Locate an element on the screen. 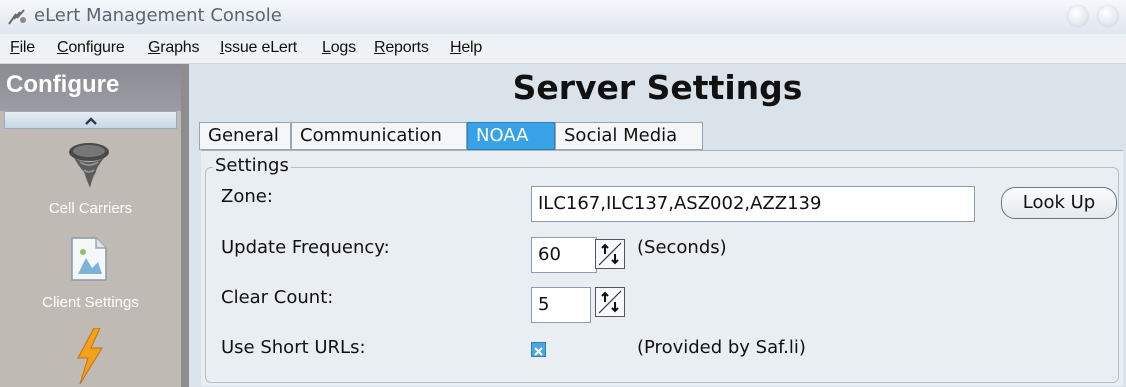 This screenshot has height=387, width=1126. tab-social-media: Social Media is located at coordinates (629, 136).